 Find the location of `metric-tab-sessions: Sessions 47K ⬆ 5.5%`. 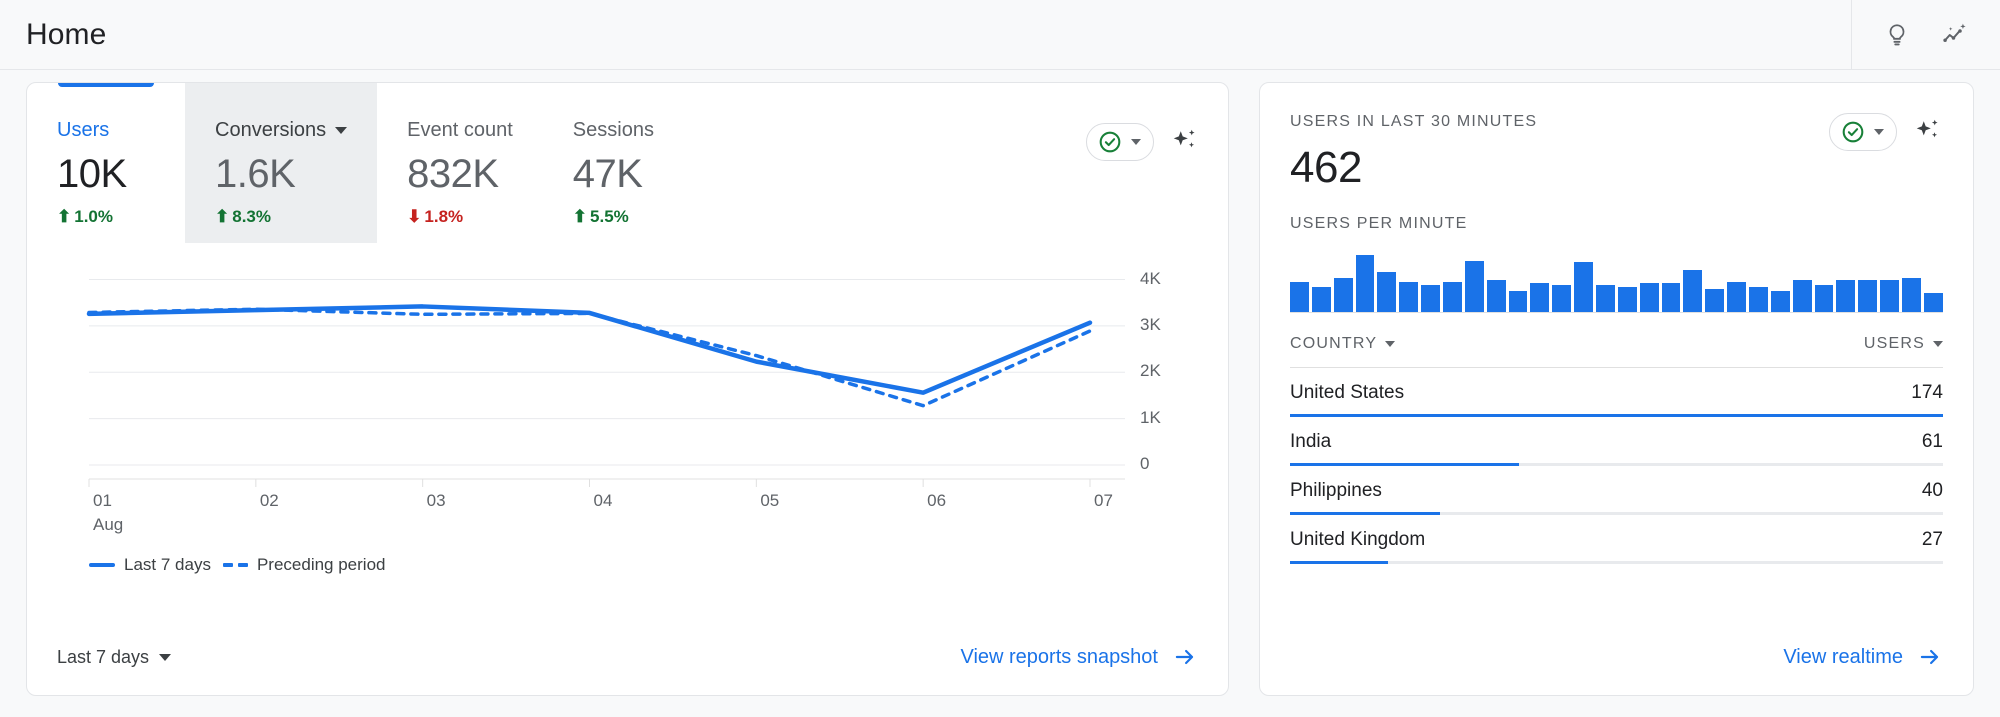

metric-tab-sessions: Sessions 47K ⬆ 5.5% is located at coordinates (622, 163).